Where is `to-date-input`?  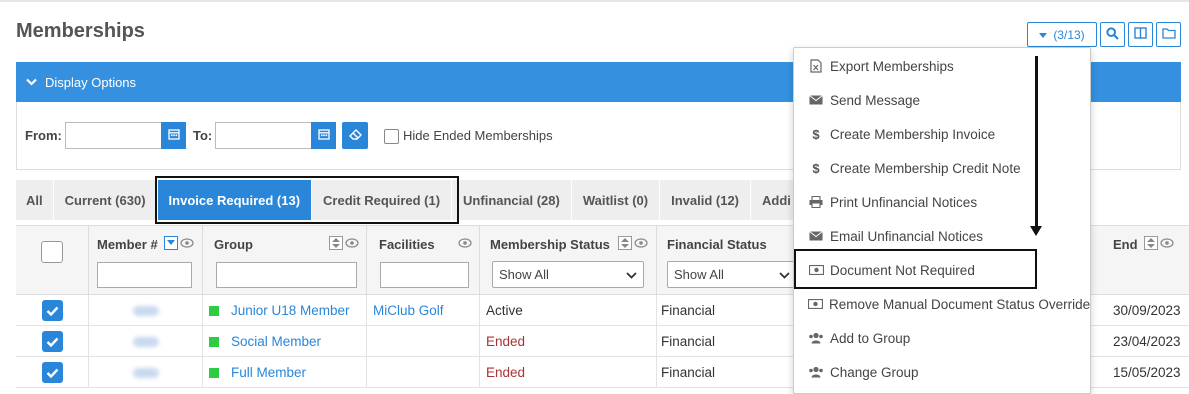 to-date-input is located at coordinates (263, 135).